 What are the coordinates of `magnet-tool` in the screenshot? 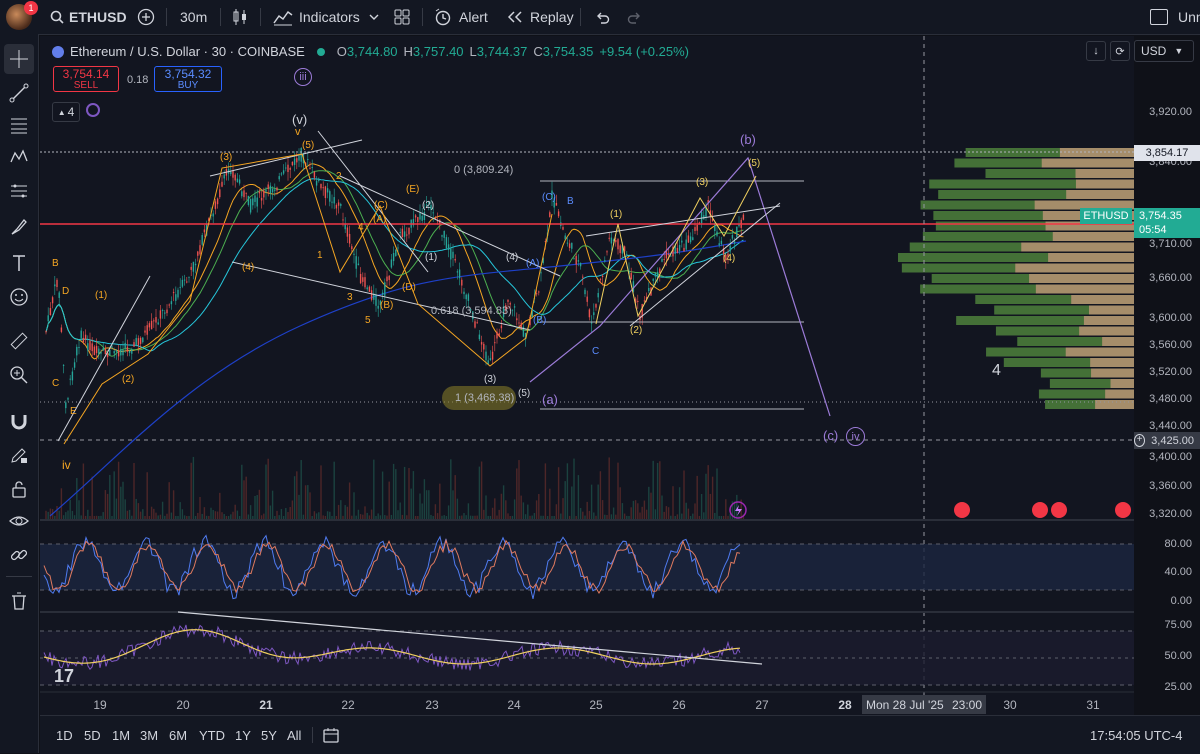 It's located at (19, 421).